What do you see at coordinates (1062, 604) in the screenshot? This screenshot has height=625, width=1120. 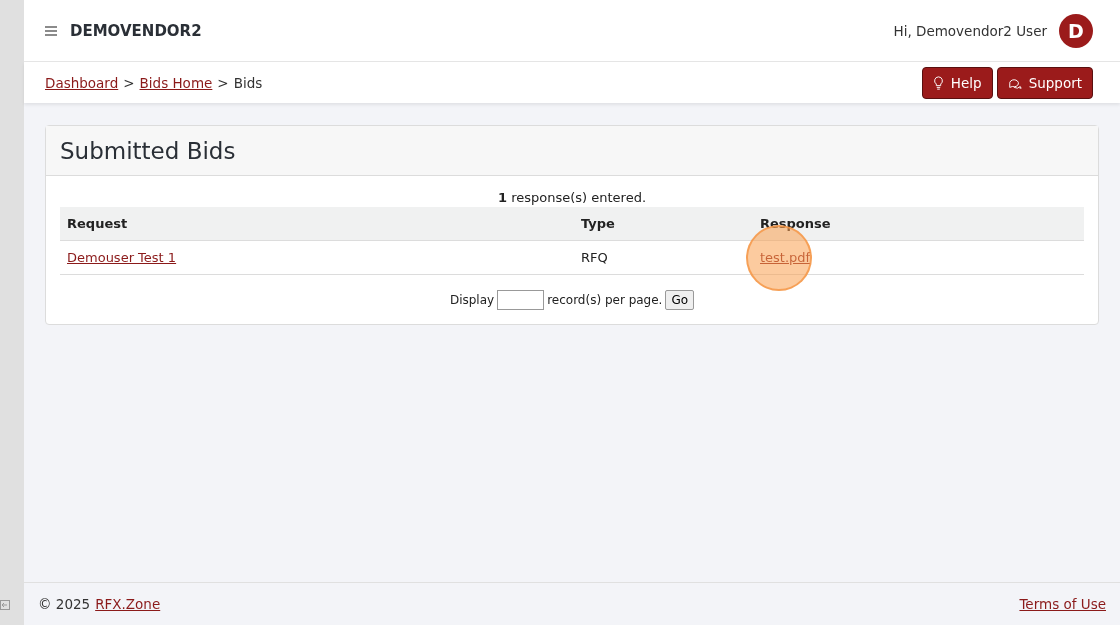 I see `terms-link: Terms of Use` at bounding box center [1062, 604].